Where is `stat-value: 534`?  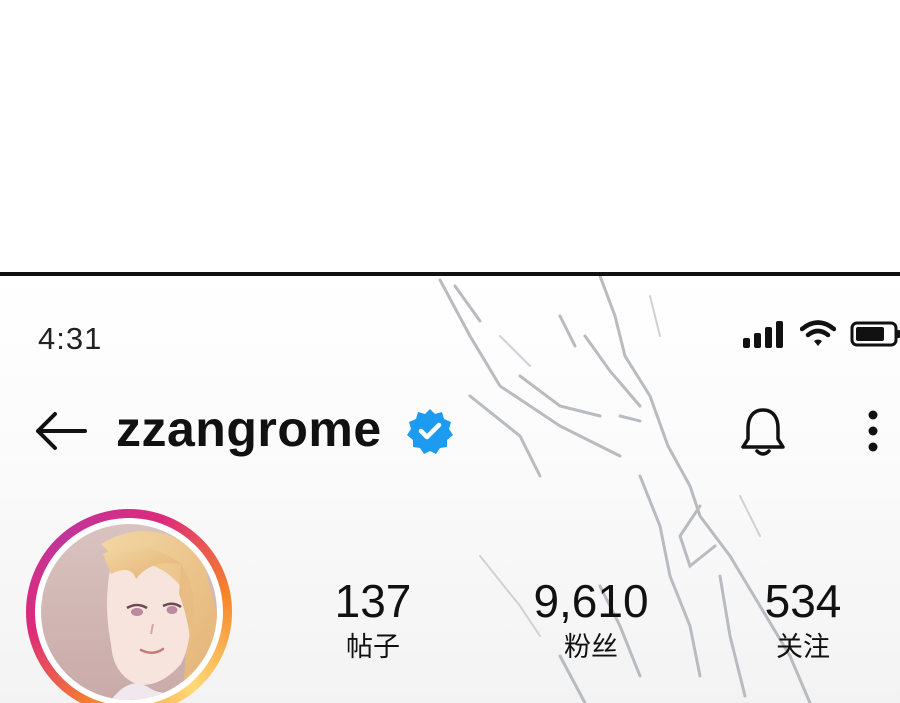
stat-value: 534 is located at coordinates (803, 601).